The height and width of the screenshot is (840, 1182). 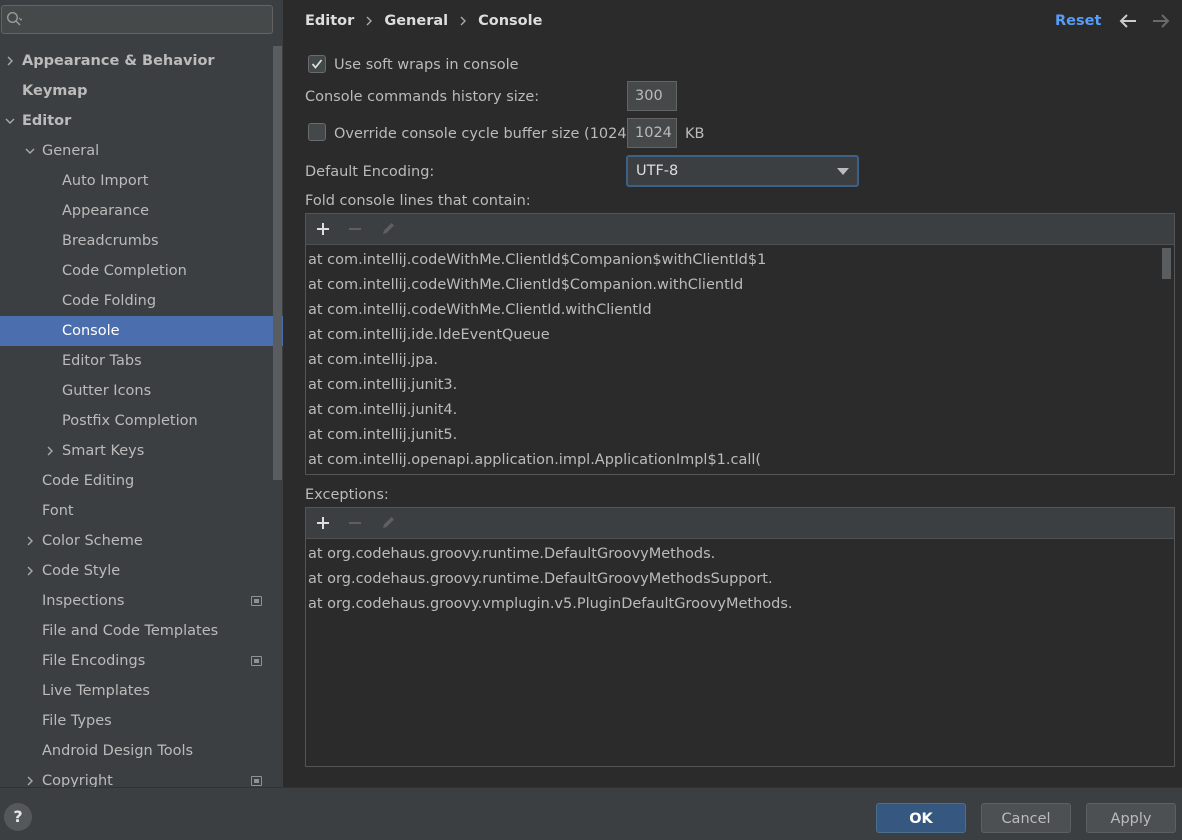 What do you see at coordinates (1078, 21) in the screenshot?
I see `reset-link: Reset` at bounding box center [1078, 21].